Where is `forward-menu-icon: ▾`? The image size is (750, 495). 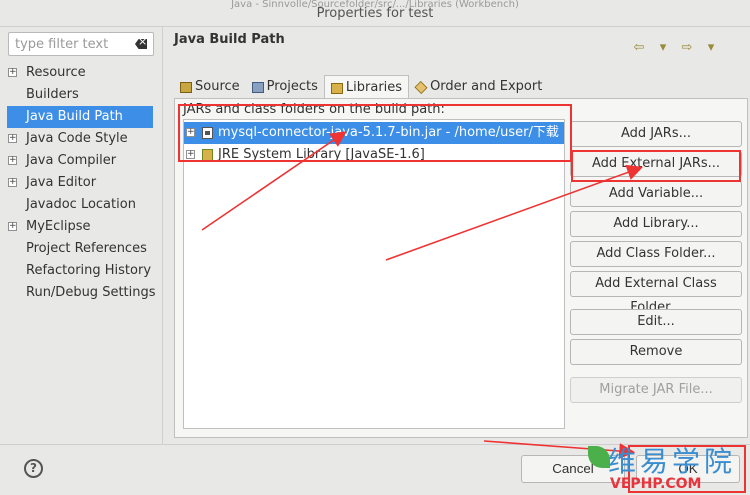
forward-menu-icon: ▾ is located at coordinates (711, 47).